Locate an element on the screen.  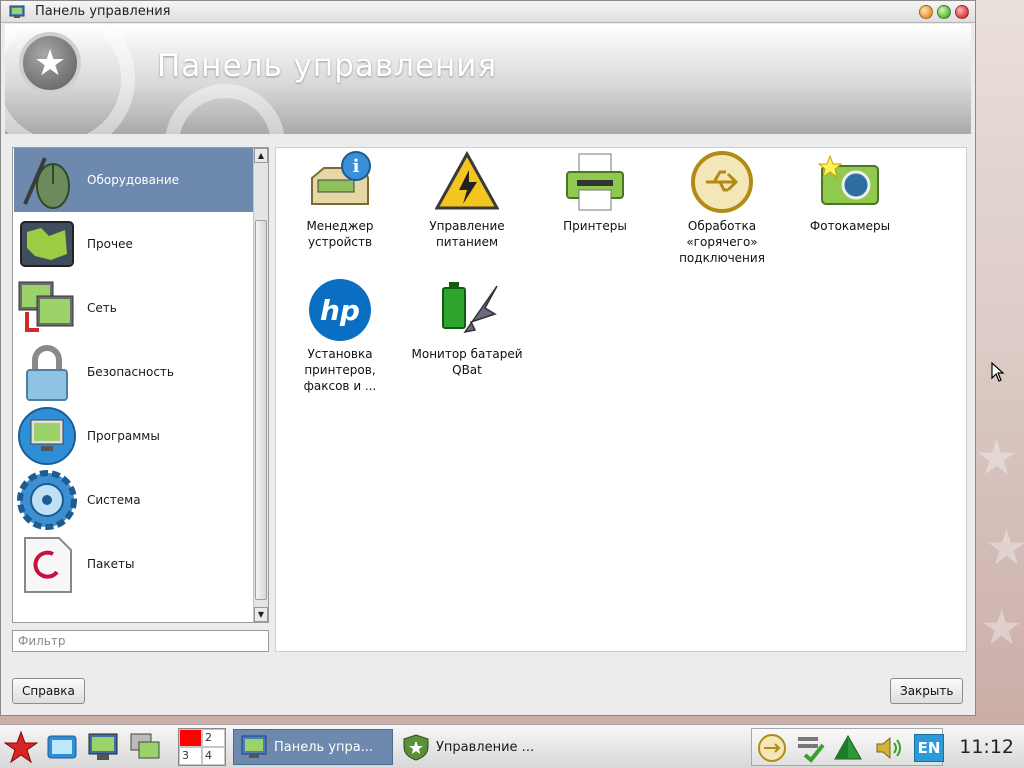
scroll-up-arrow-icon: ▲ is located at coordinates (261, 155).